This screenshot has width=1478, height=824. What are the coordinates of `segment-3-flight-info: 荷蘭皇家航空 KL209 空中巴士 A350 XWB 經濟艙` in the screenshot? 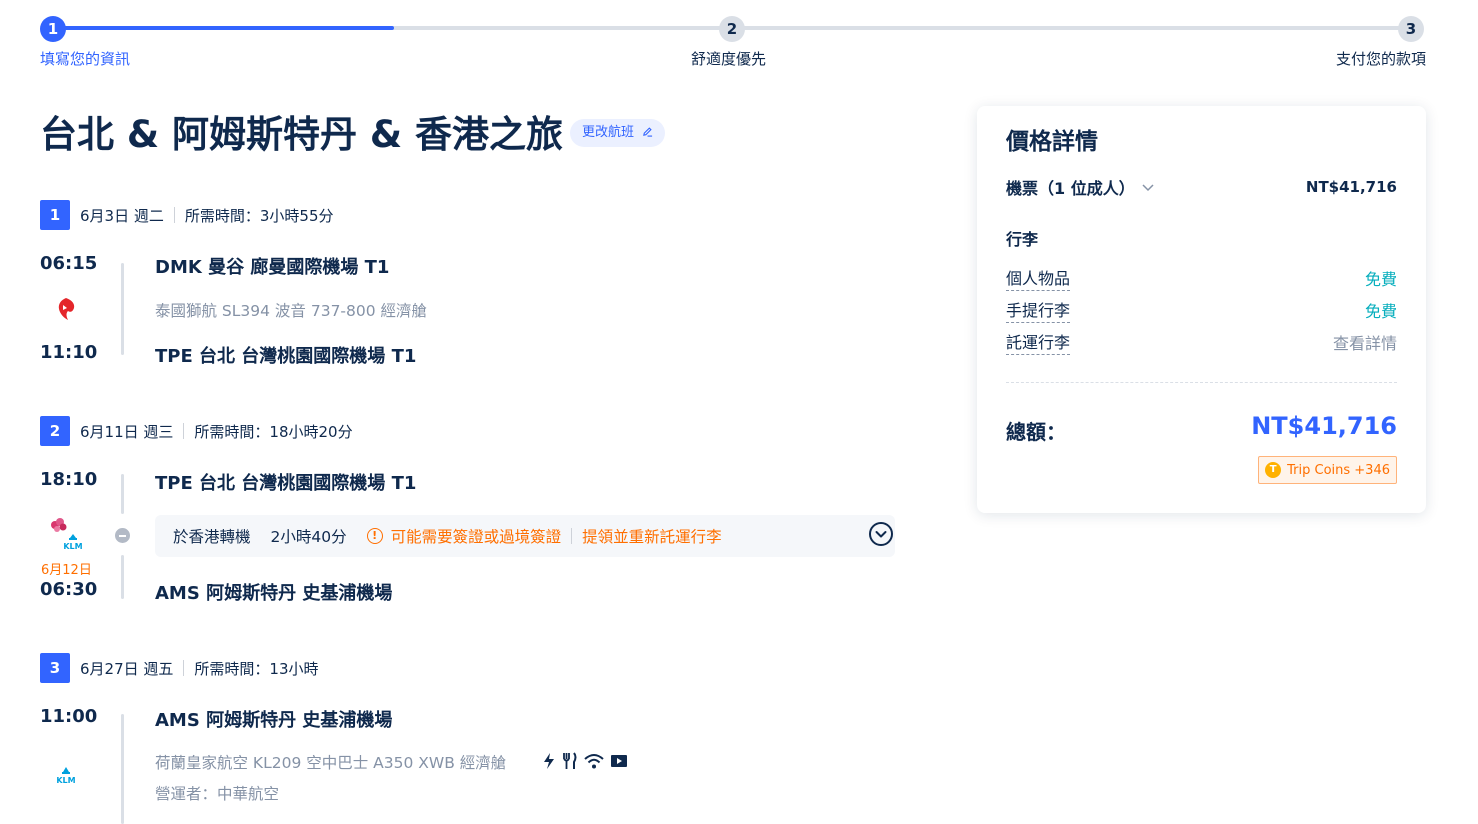 It's located at (331, 763).